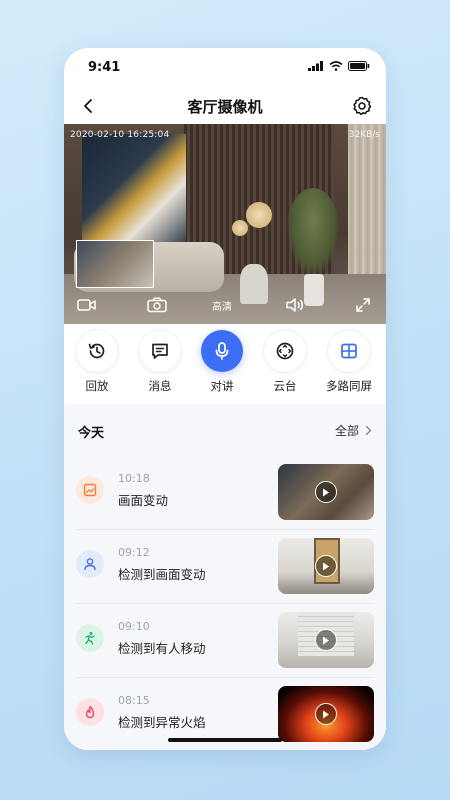 The width and height of the screenshot is (450, 800). What do you see at coordinates (349, 386) in the screenshot?
I see `action-label: 多路同屏` at bounding box center [349, 386].